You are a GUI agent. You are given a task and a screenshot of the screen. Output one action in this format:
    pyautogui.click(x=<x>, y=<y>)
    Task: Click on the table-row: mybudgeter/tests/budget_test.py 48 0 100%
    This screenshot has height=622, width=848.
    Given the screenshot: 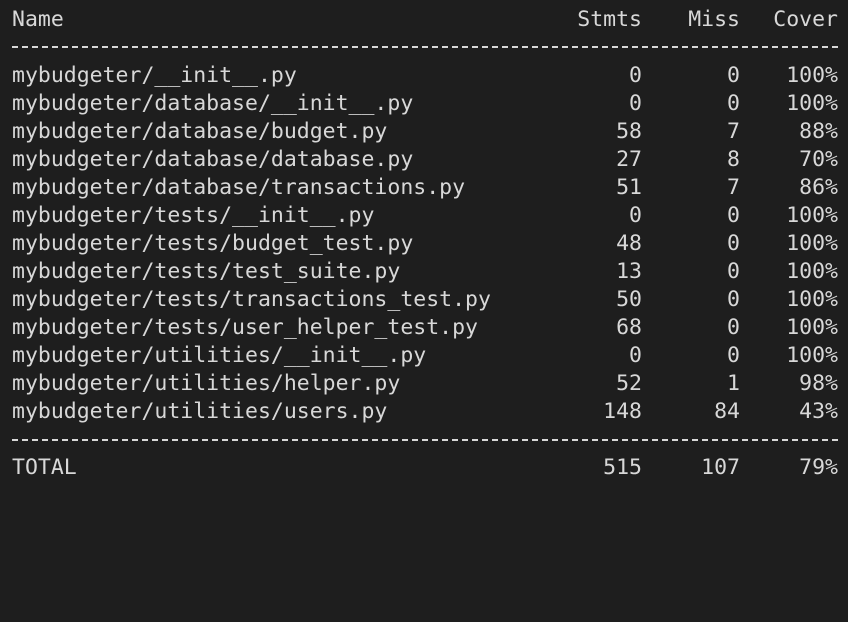 What is the action you would take?
    pyautogui.click(x=424, y=244)
    